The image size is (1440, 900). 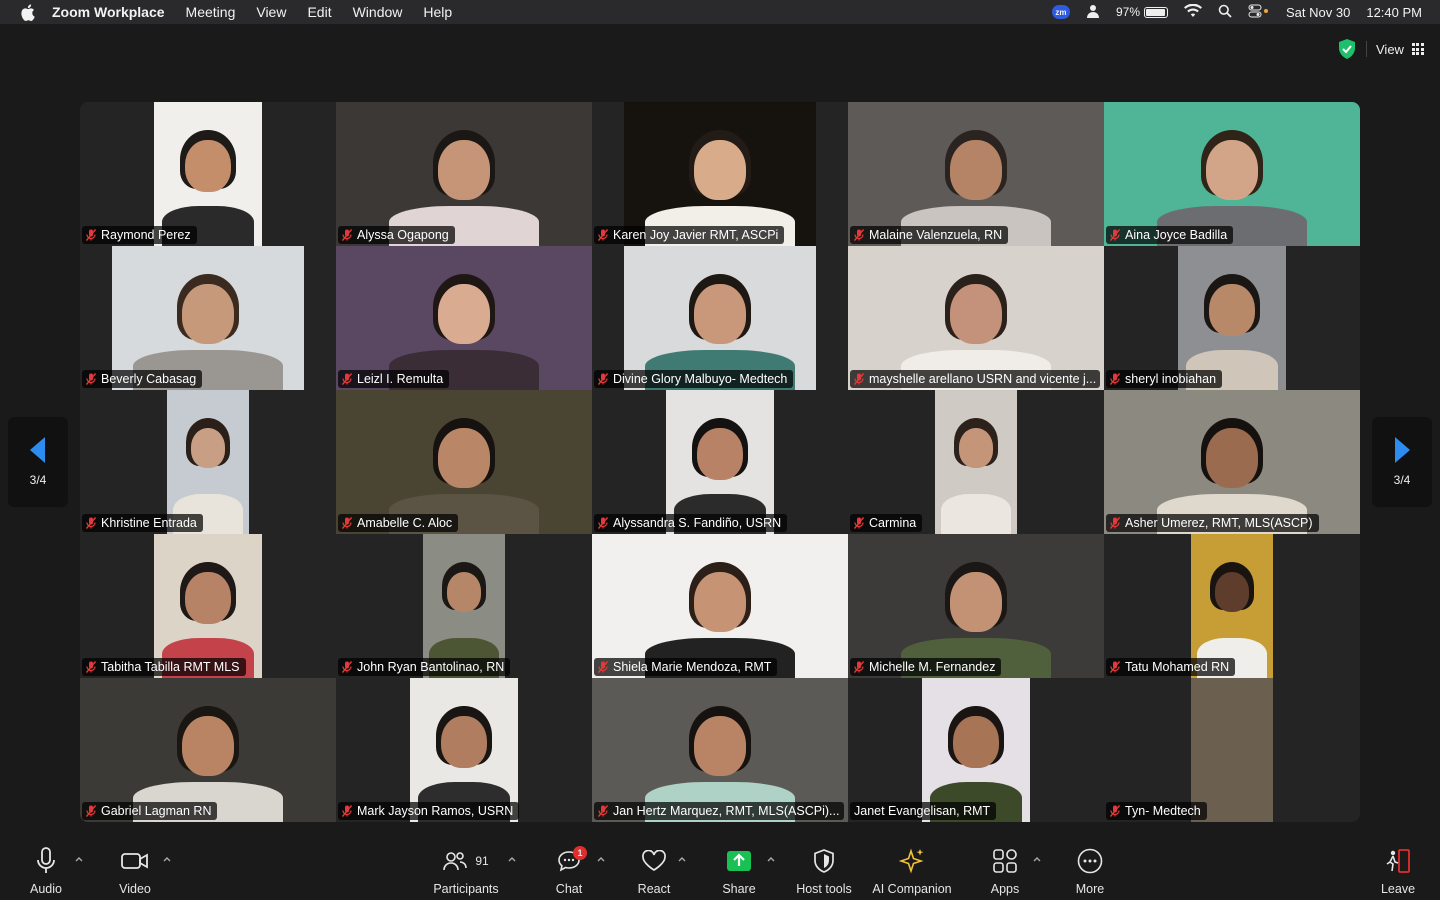 I want to click on menubar-status-area: zm 97% Sat Nov 30 12:40 PM, so click(x=1236, y=12).